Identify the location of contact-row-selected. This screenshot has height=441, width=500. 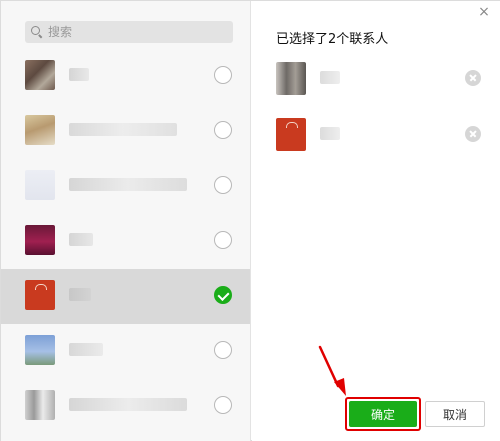
(125, 296).